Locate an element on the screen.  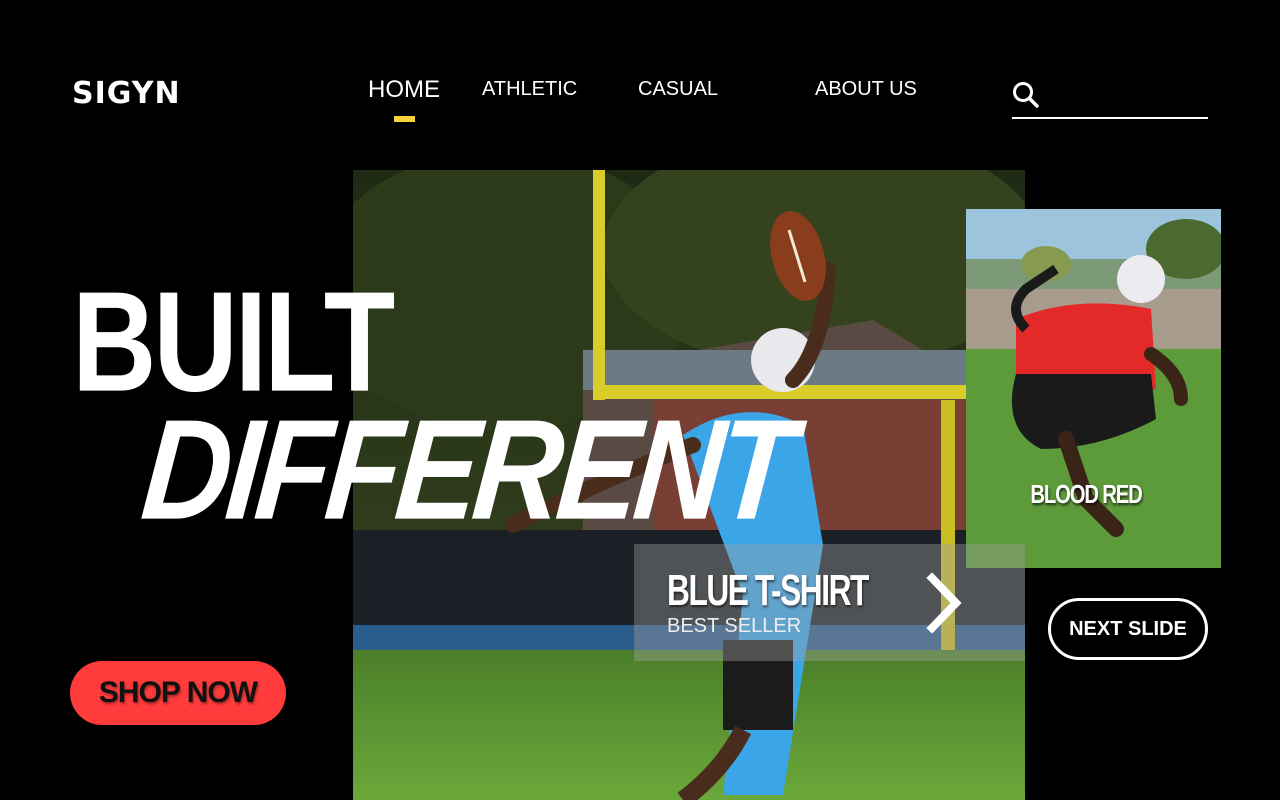
search-bar is located at coordinates (1110, 98).